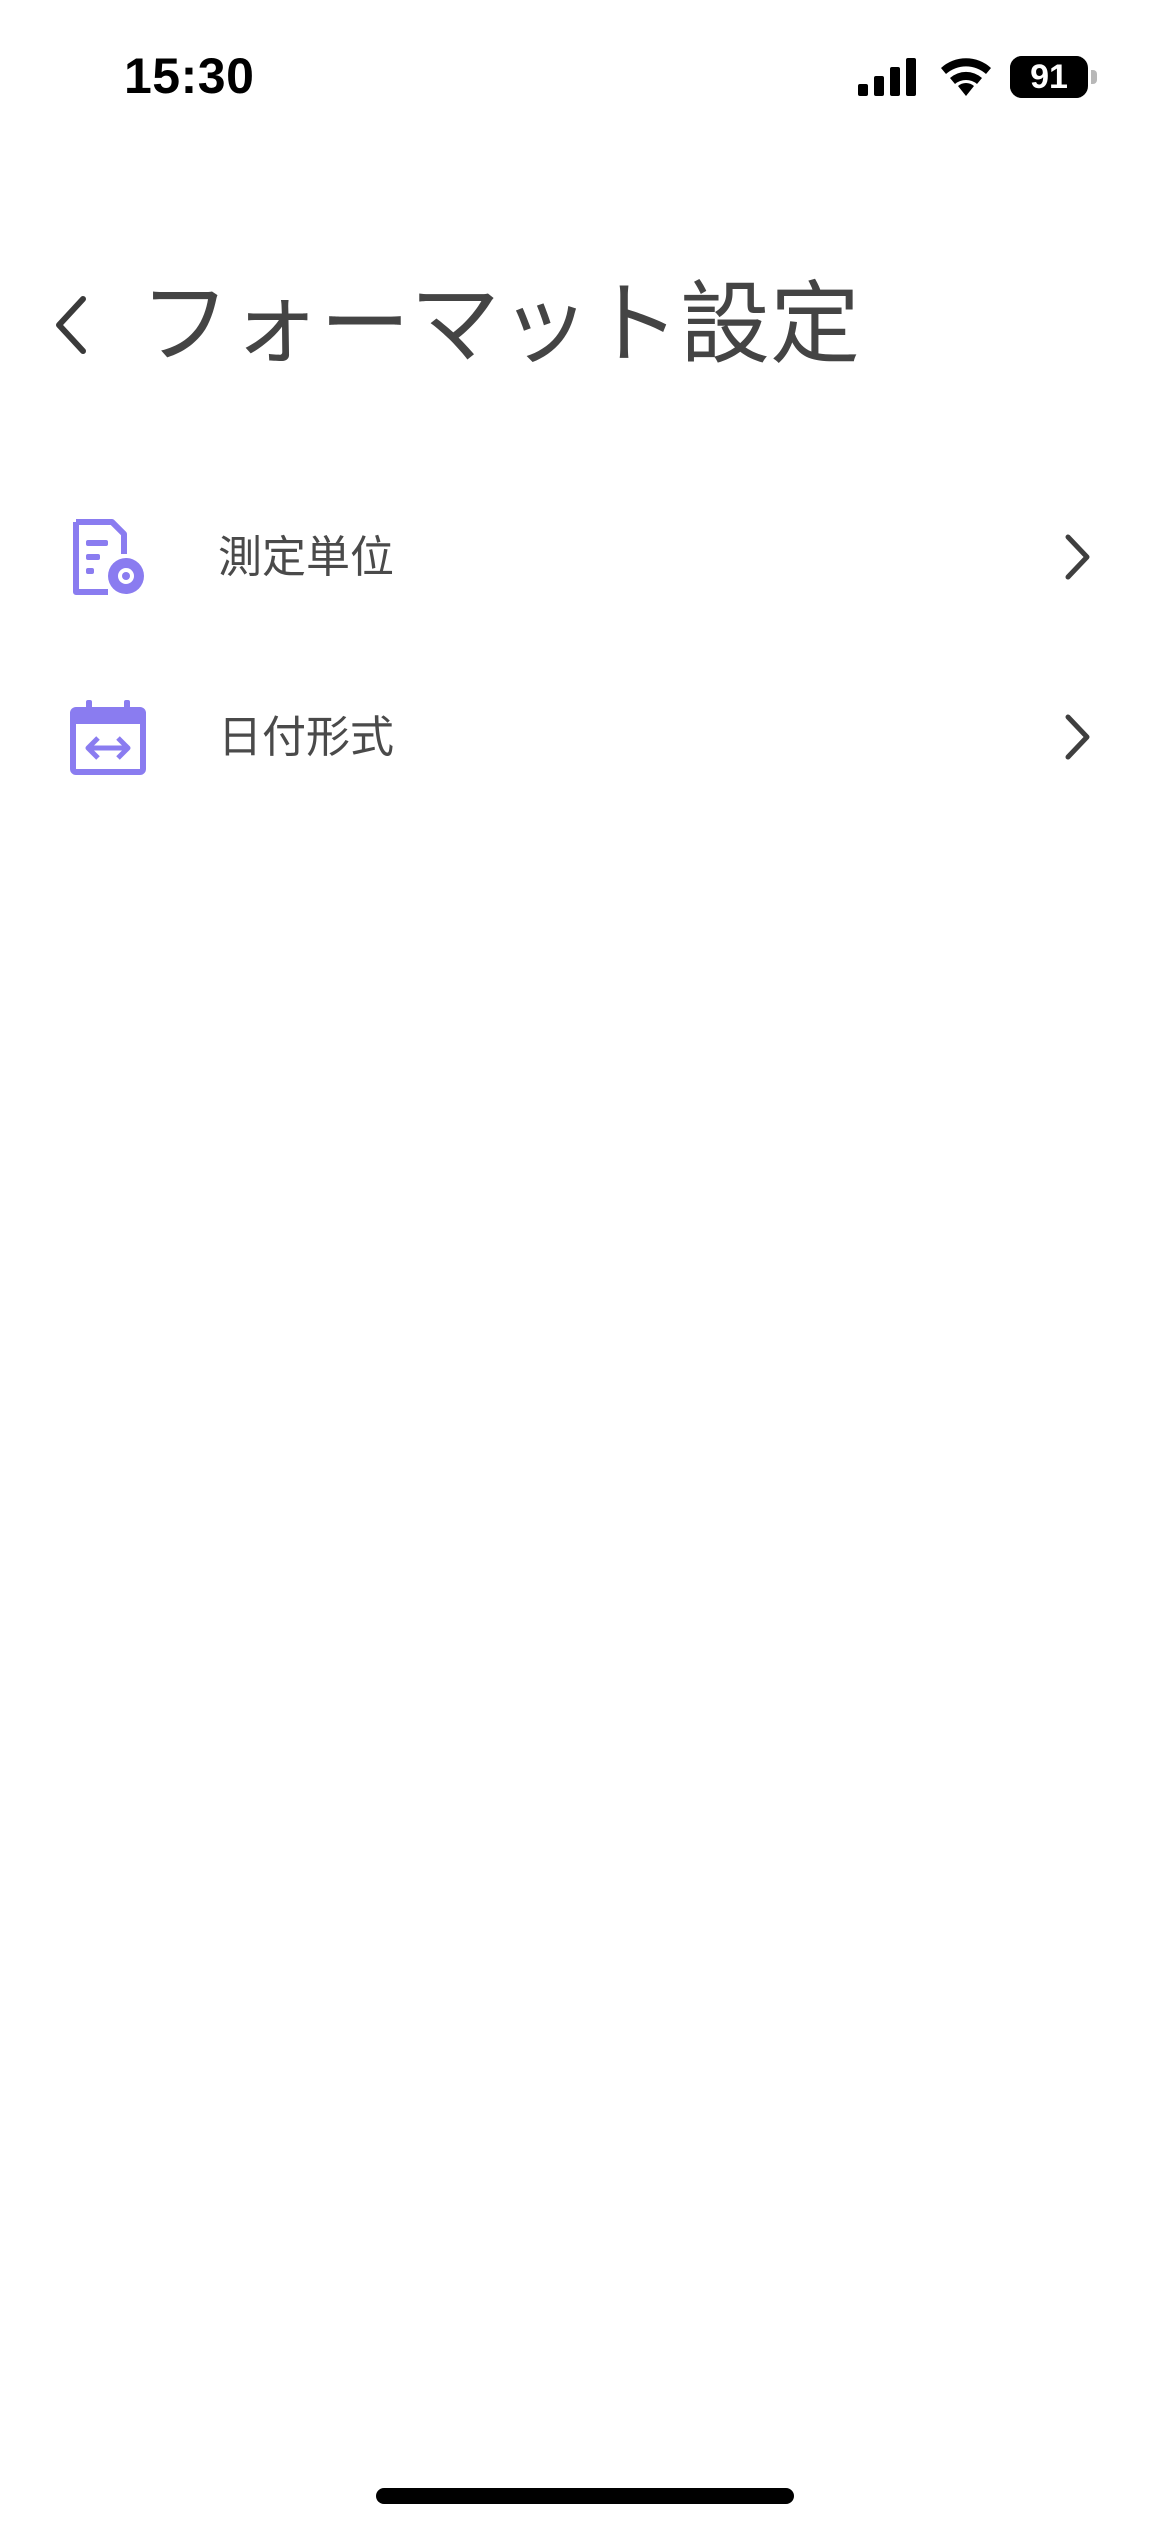  Describe the element at coordinates (585, 2496) in the screenshot. I see `home-indicator` at that location.